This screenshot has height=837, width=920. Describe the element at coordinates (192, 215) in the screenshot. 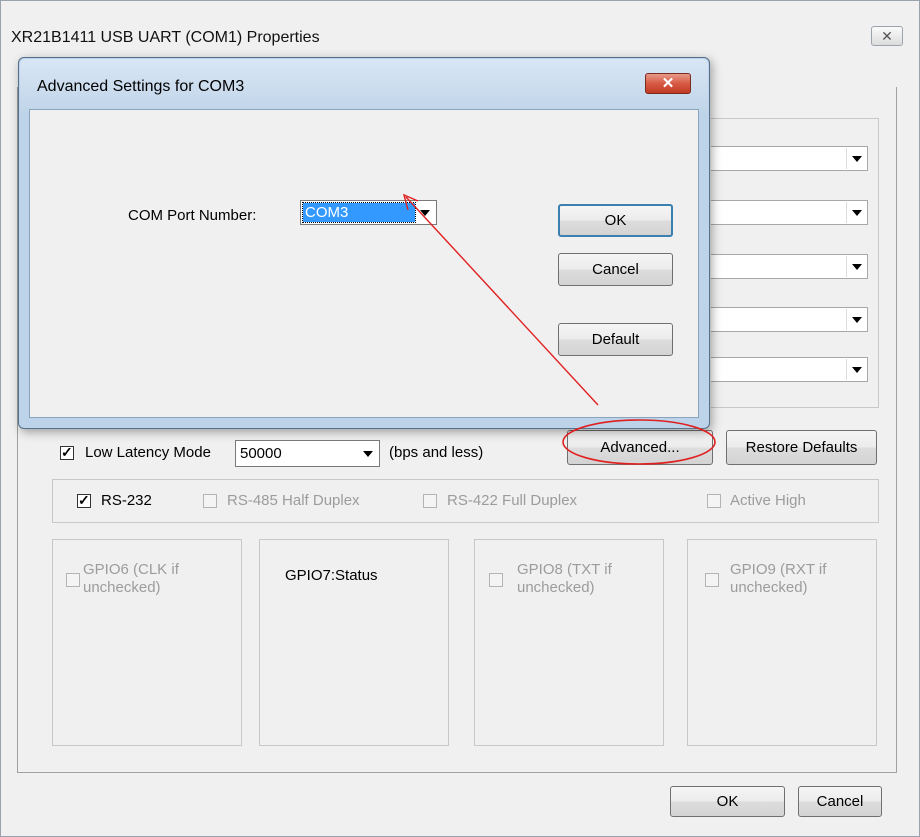

I see `com-port-number-label: COM Port Number:` at that location.